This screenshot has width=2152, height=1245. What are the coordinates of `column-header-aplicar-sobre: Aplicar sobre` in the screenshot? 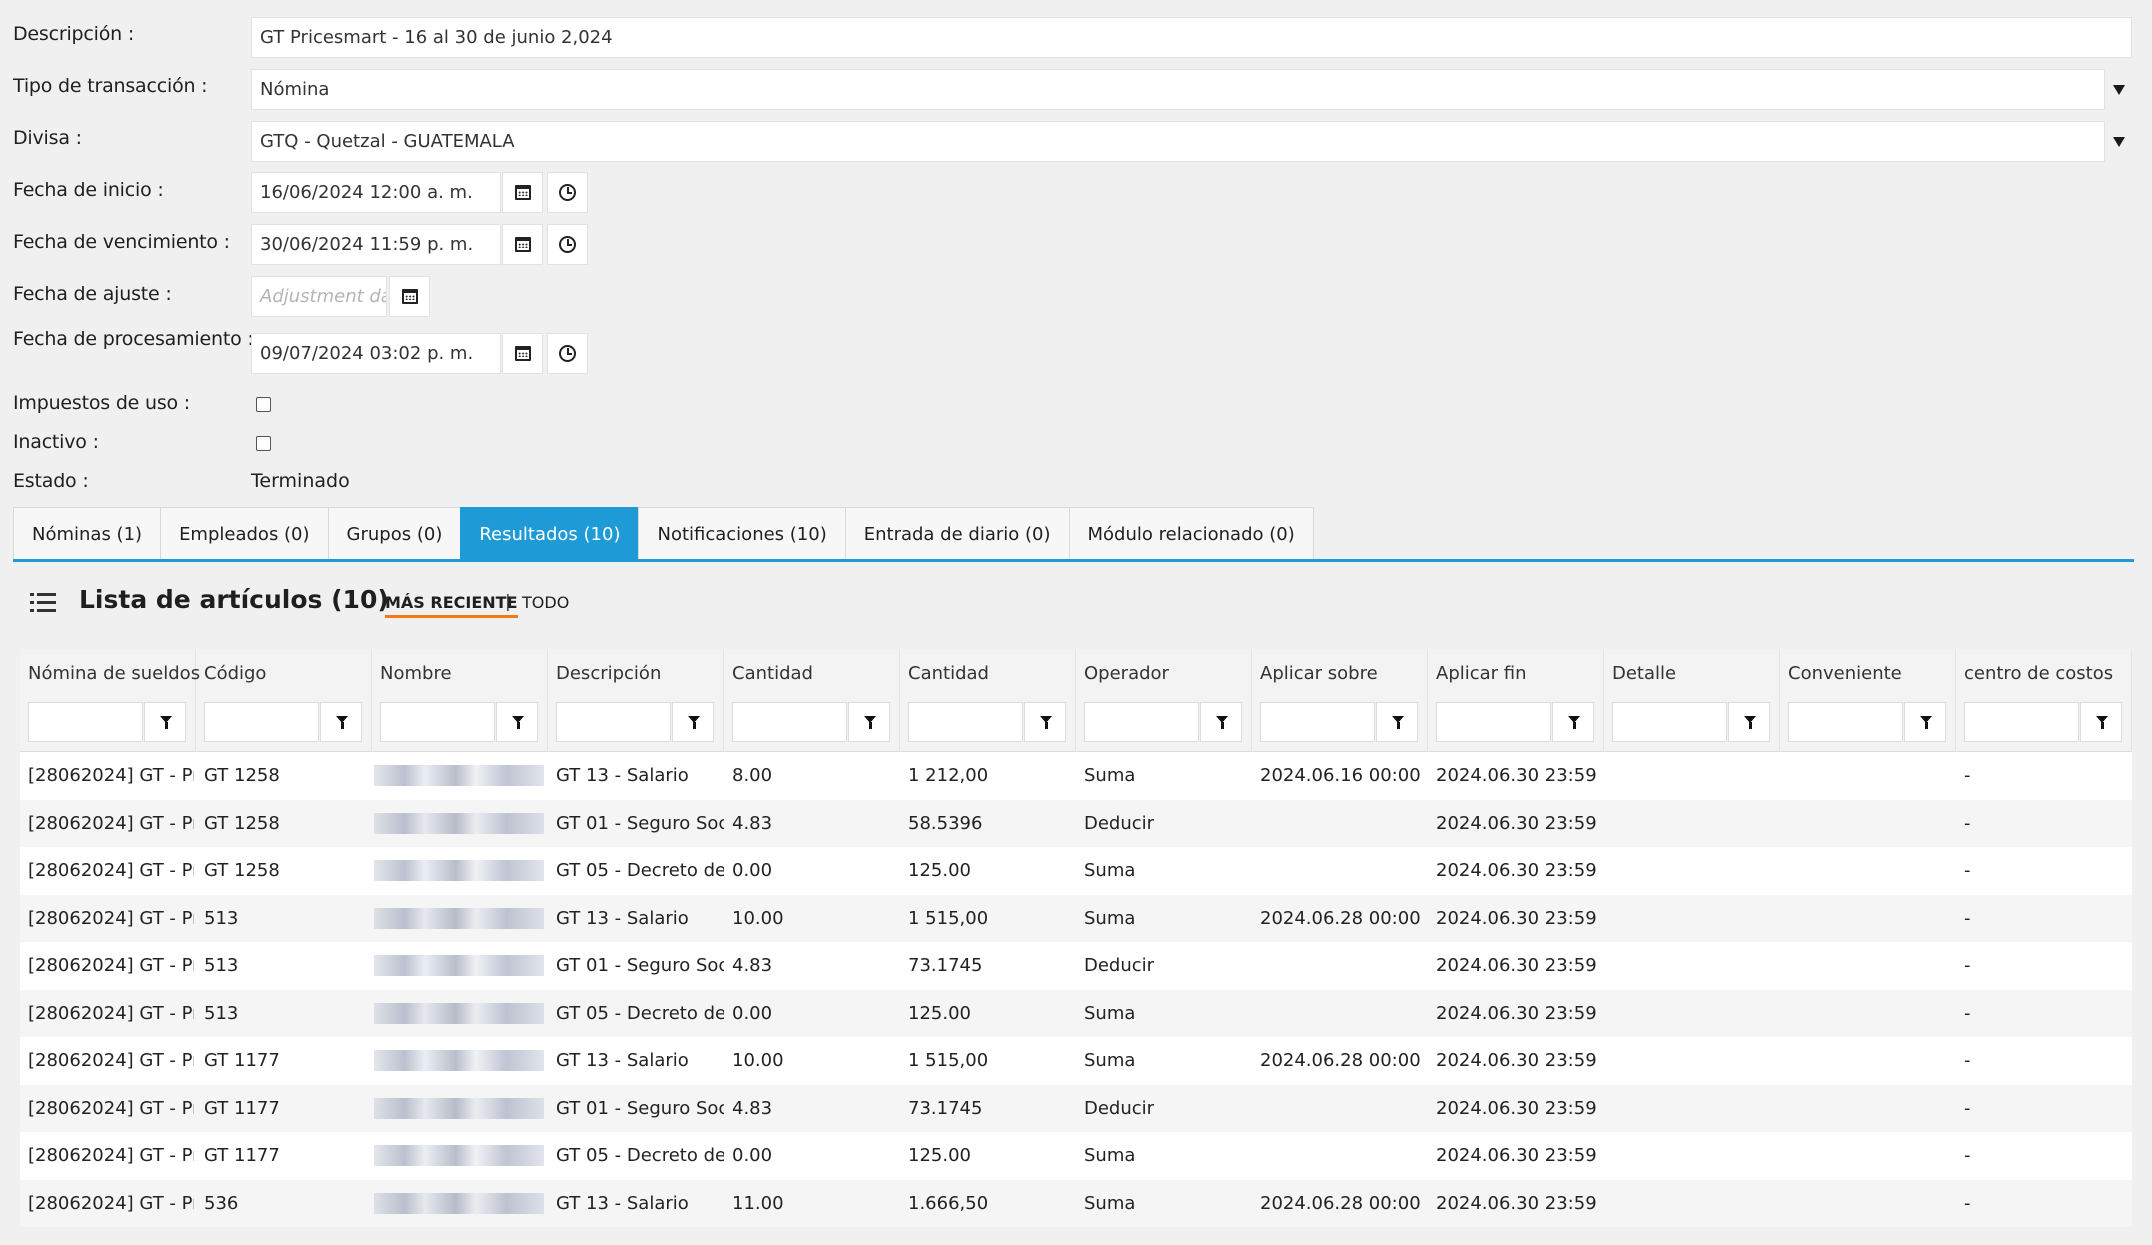 It's located at (1340, 700).